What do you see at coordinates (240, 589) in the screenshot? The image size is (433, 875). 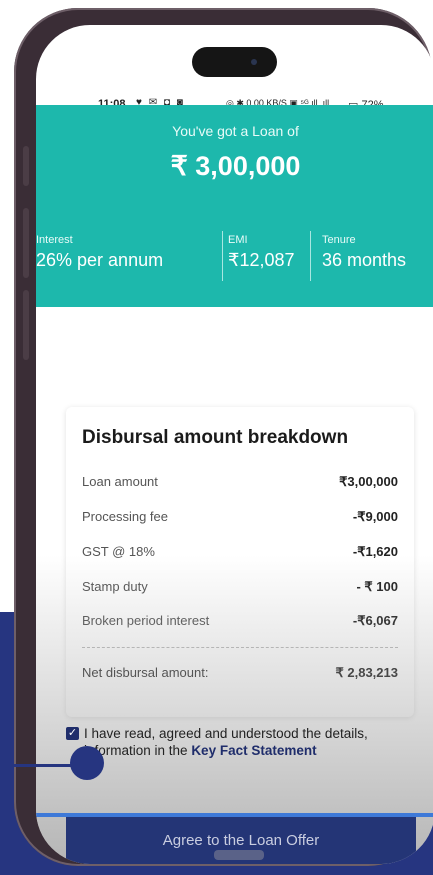 I see `breakdown-row: Stamp duty - ₹ 100` at bounding box center [240, 589].